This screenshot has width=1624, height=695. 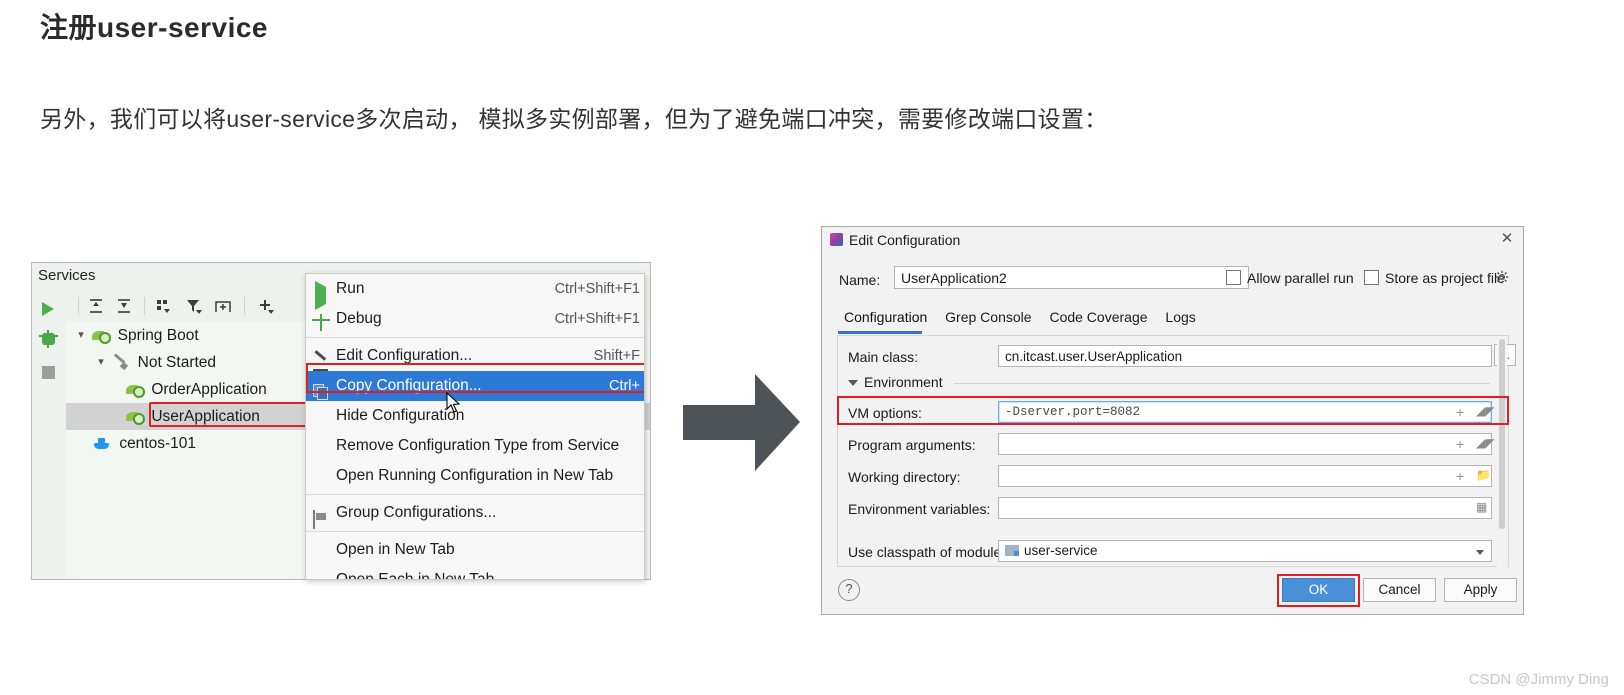 I want to click on tree-item-label: UserApplication, so click(x=205, y=416).